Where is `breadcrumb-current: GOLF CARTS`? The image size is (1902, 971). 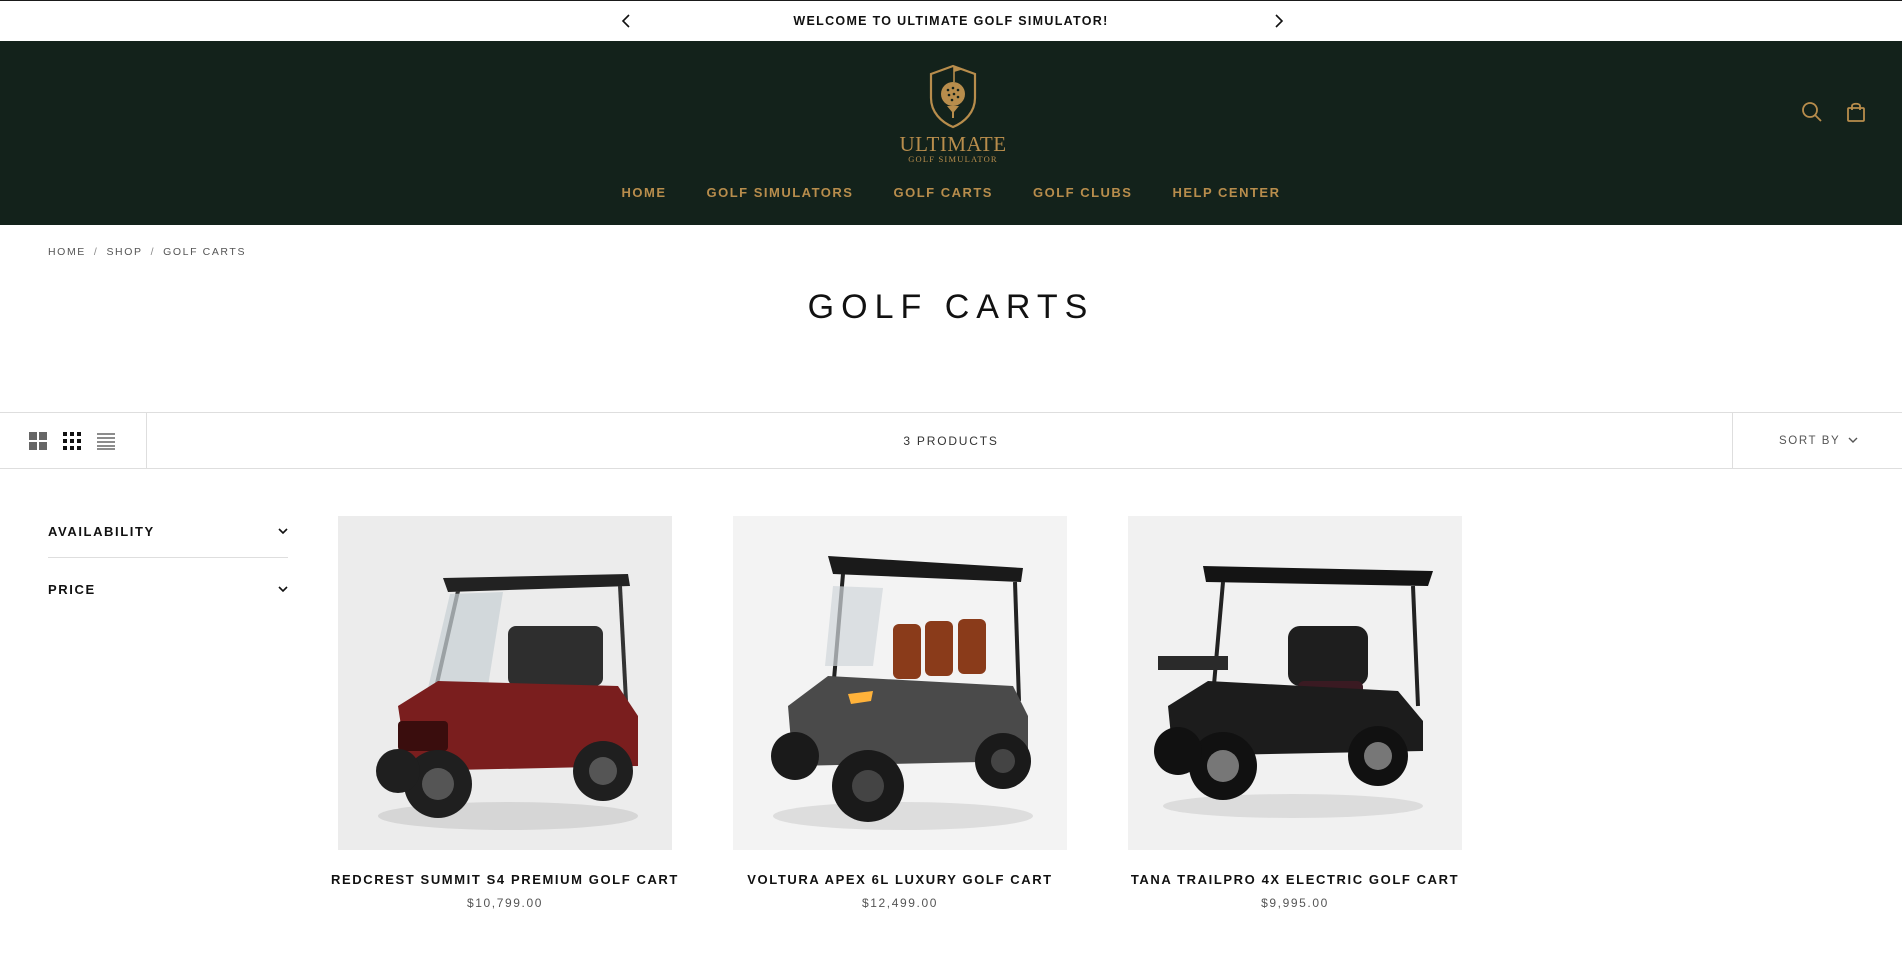 breadcrumb-current: GOLF CARTS is located at coordinates (205, 252).